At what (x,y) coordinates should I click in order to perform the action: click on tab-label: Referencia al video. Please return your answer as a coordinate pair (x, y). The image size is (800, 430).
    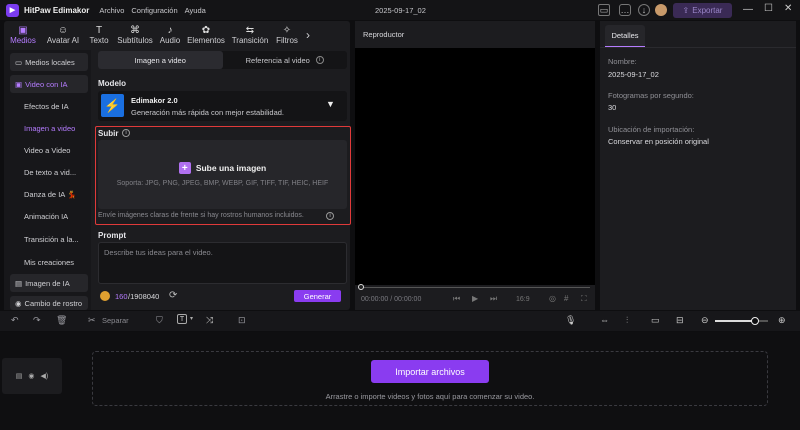
    Looking at the image, I should click on (277, 60).